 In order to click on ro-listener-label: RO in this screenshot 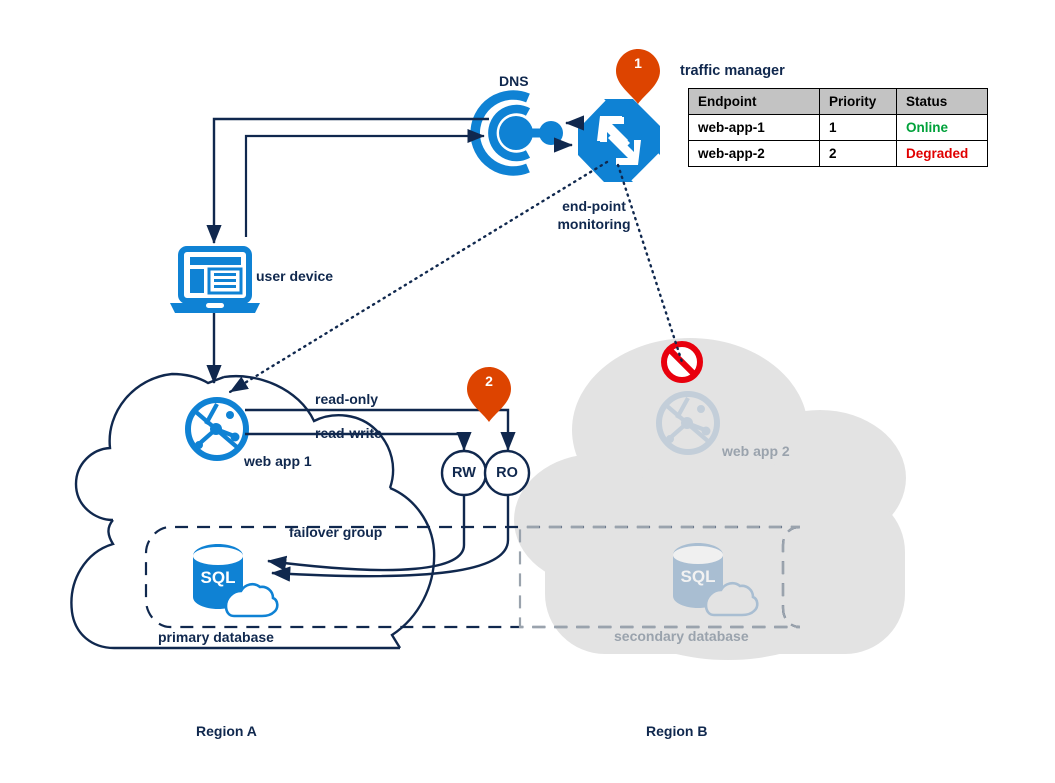, I will do `click(507, 473)`.